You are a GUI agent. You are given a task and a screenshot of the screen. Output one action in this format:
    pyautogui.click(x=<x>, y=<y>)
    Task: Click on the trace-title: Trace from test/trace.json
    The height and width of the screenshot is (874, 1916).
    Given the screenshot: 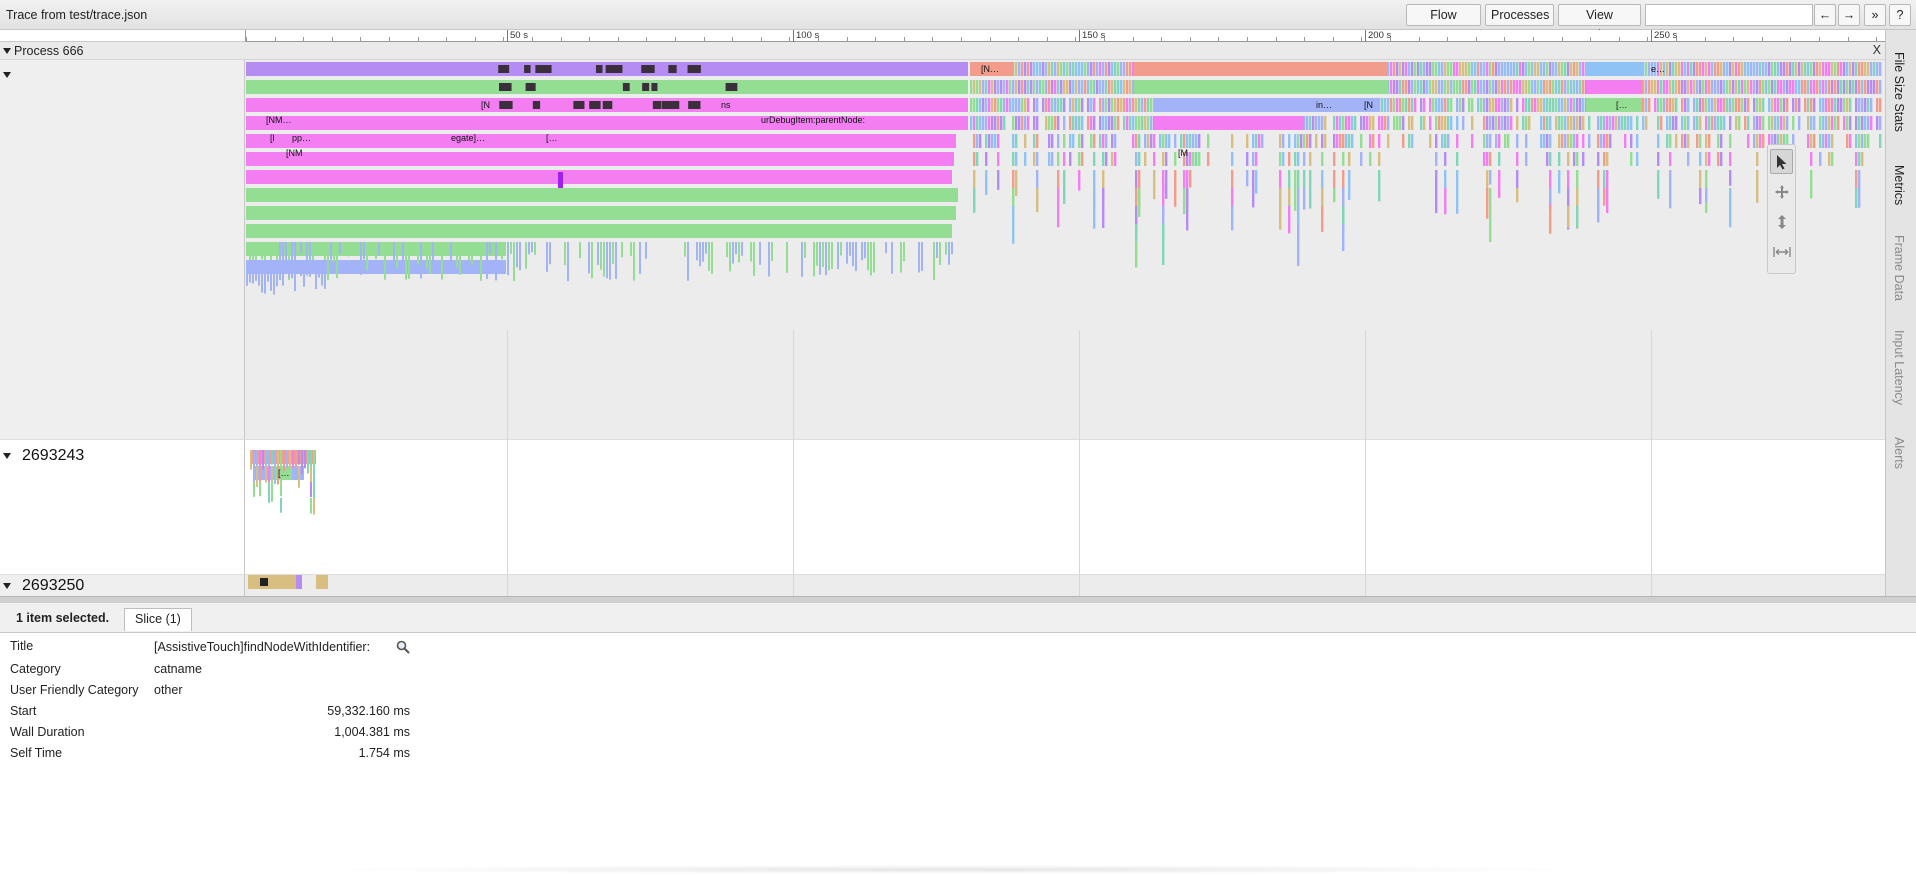 What is the action you would take?
    pyautogui.click(x=77, y=15)
    